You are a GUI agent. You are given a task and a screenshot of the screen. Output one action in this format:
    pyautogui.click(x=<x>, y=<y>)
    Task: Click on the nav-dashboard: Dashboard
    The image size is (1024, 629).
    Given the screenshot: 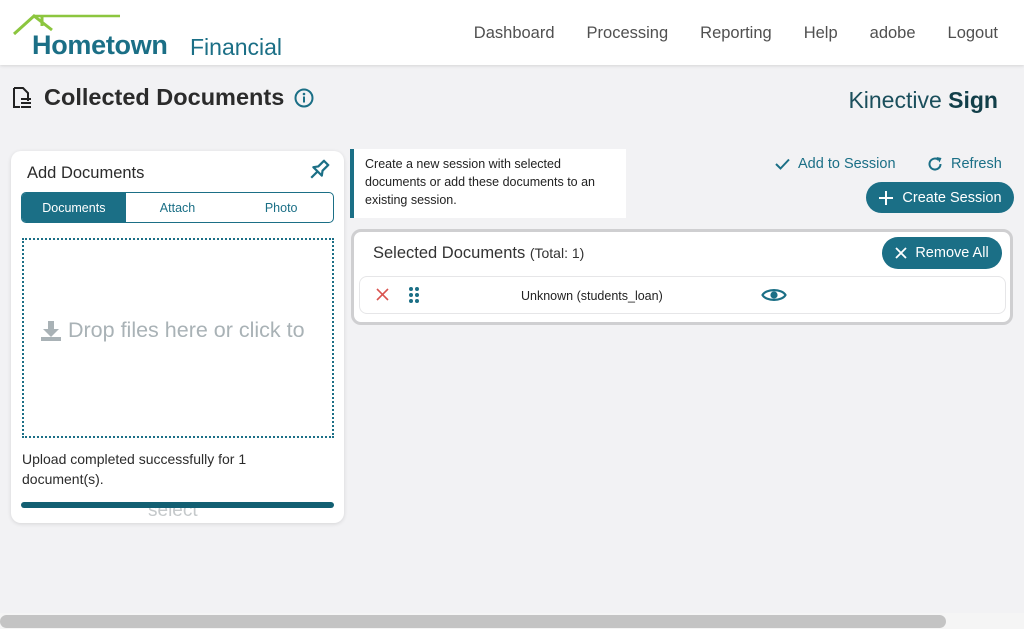 What is the action you would take?
    pyautogui.click(x=514, y=33)
    